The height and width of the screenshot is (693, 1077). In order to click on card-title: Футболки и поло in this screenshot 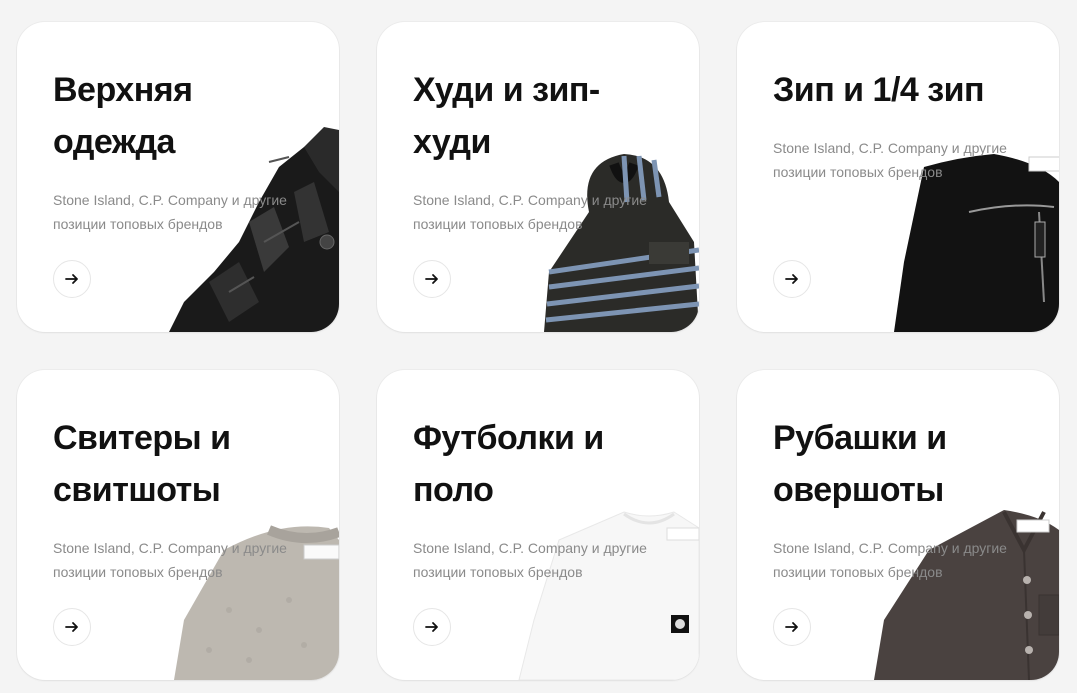, I will do `click(508, 464)`.